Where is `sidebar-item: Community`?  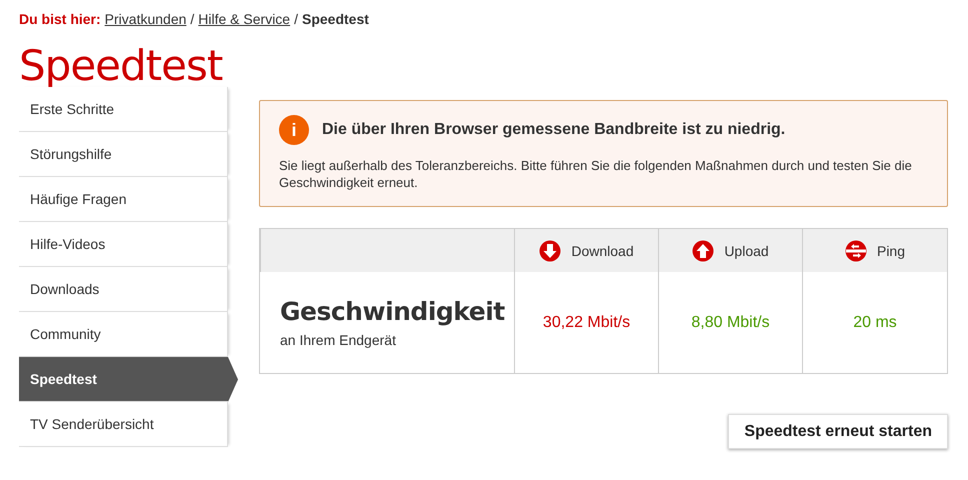
sidebar-item: Community is located at coordinates (123, 334).